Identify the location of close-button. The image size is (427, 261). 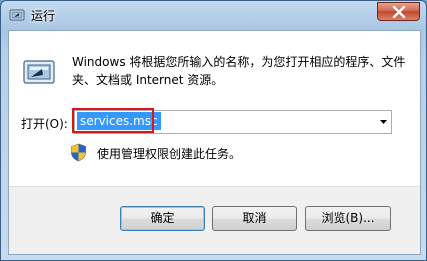
(398, 11).